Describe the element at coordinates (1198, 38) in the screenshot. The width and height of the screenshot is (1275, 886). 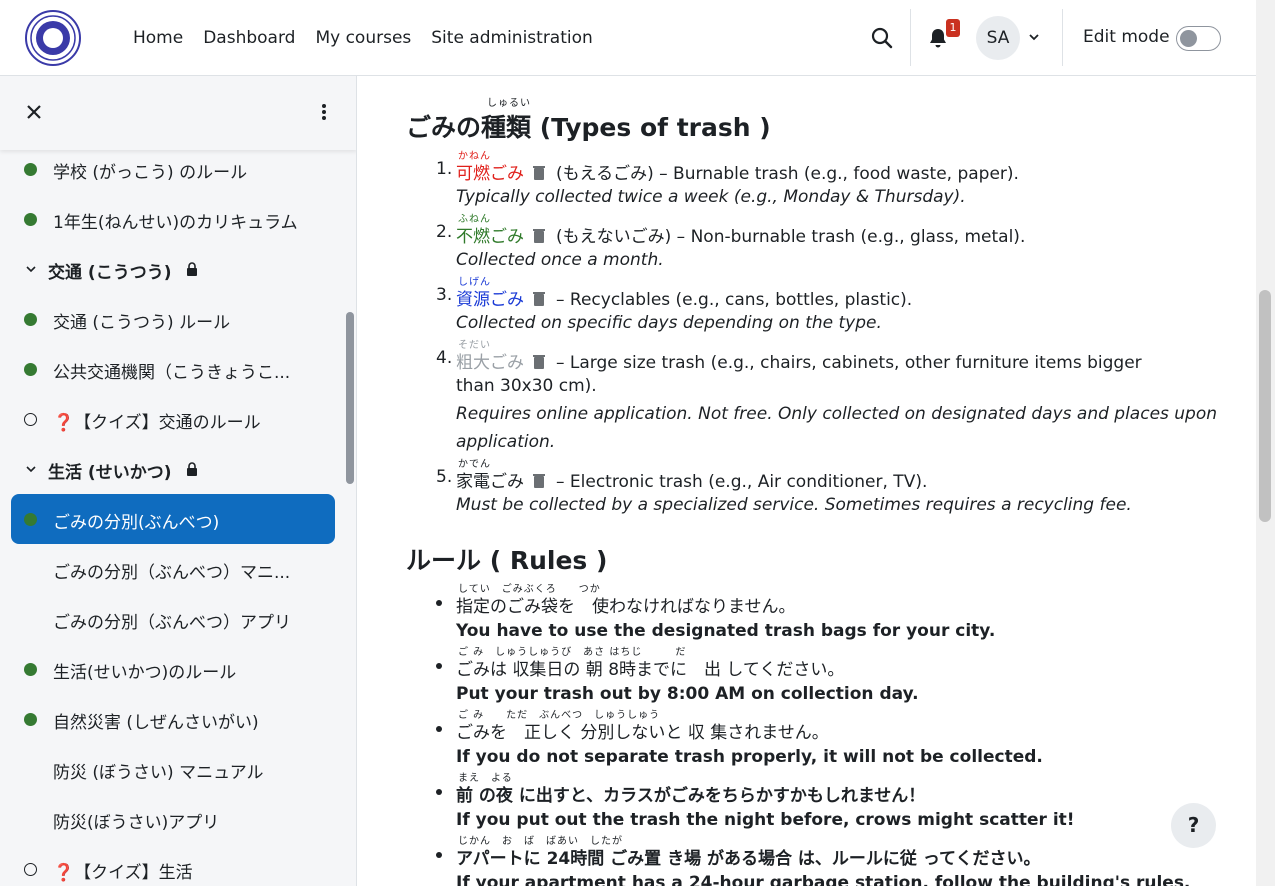
I see `edit-mode-toggle` at that location.